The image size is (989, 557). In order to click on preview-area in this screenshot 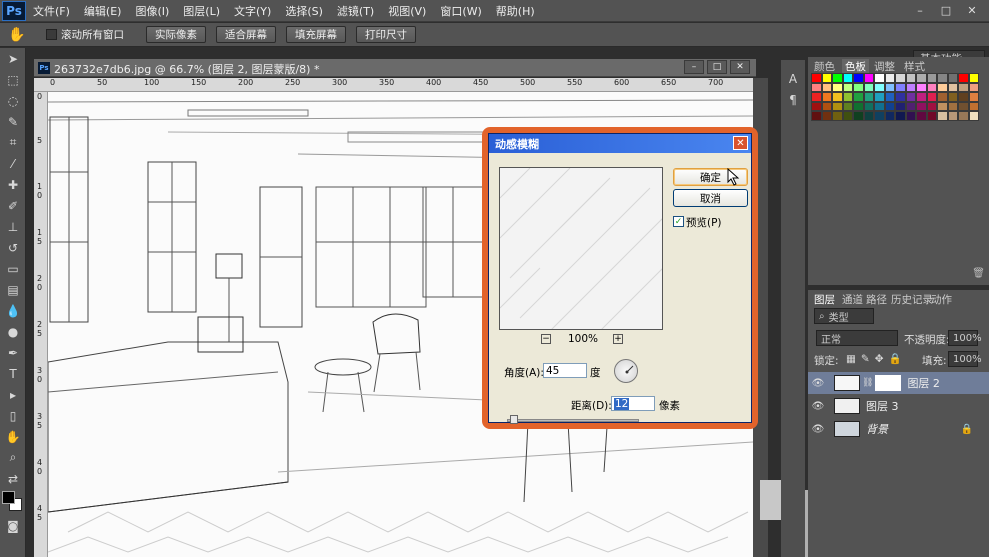, I will do `click(581, 248)`.